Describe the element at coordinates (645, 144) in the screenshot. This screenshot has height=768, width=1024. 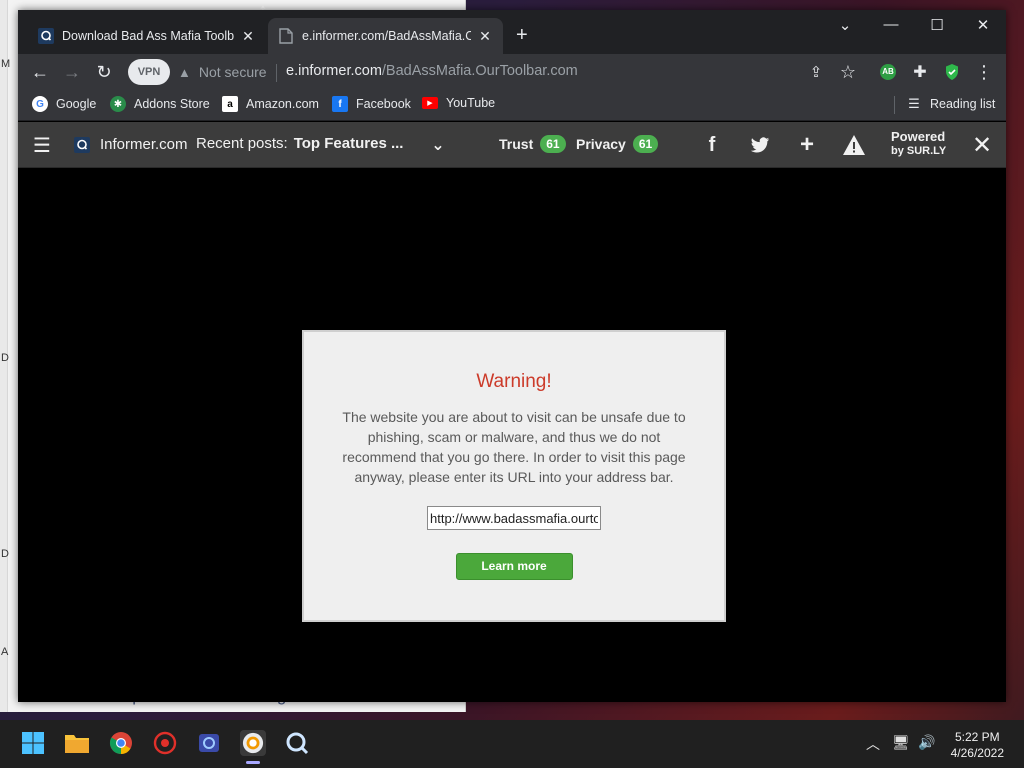
I see `privacy-badge: 61` at that location.